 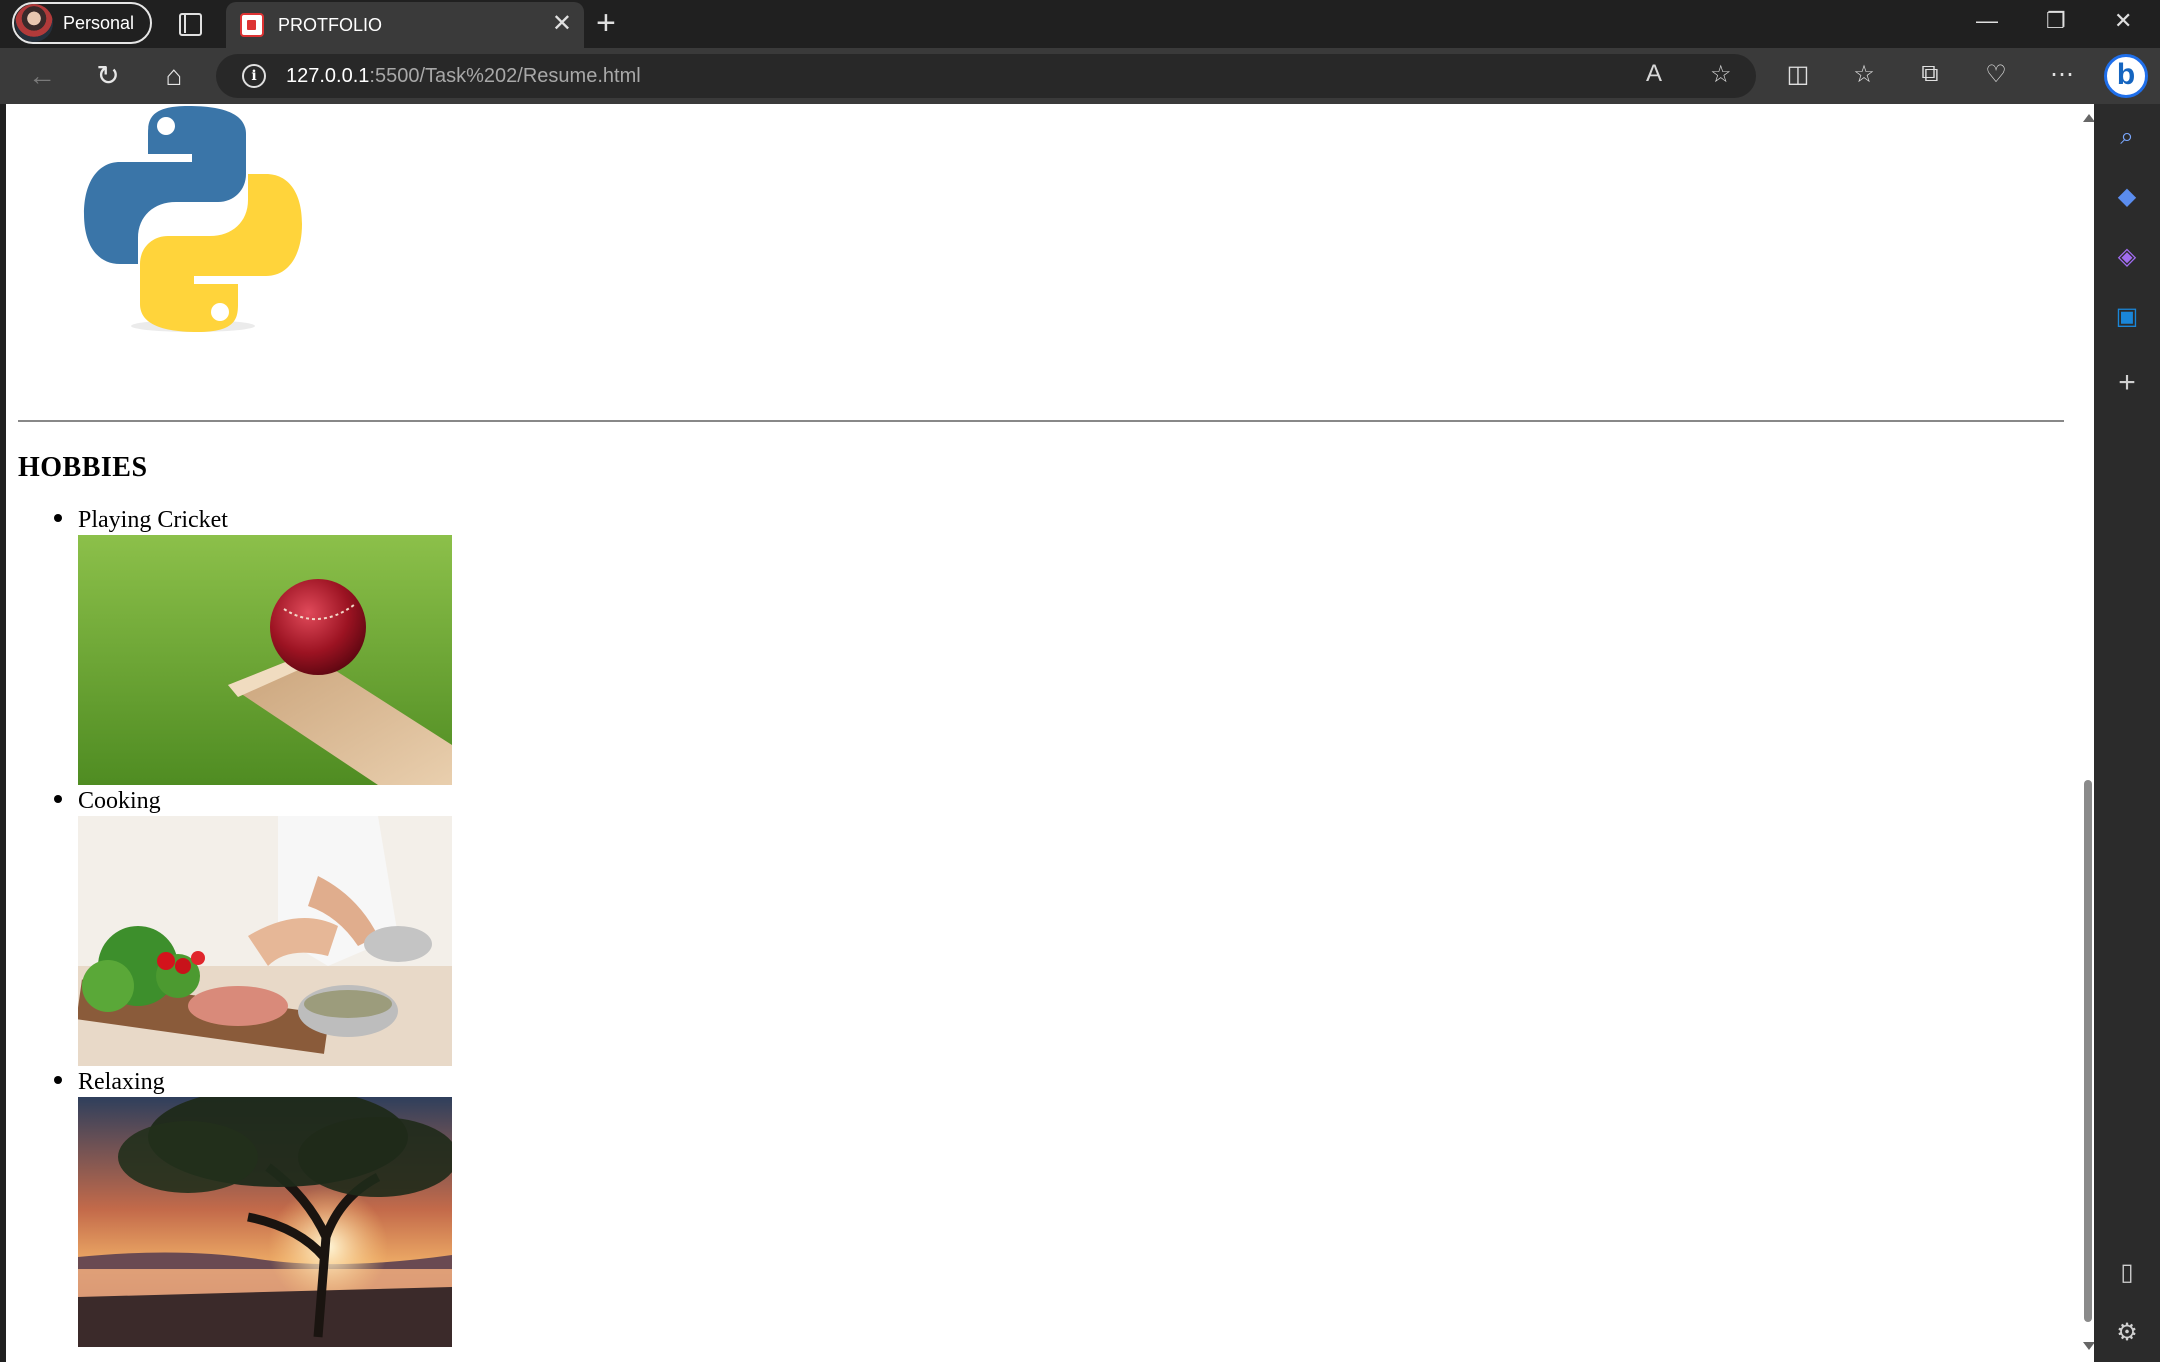 What do you see at coordinates (99, 22) in the screenshot?
I see `profile-label: Personal` at bounding box center [99, 22].